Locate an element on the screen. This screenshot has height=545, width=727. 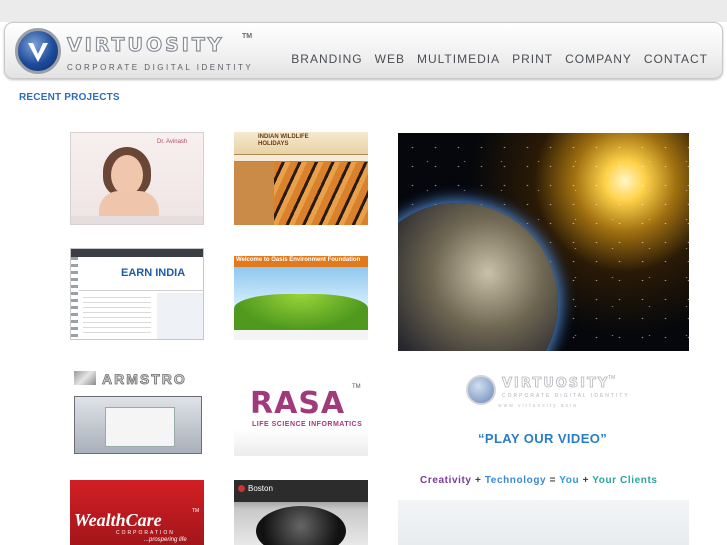
thumb-label: INDIAN WILDLIFE HOLIDAYS is located at coordinates (283, 140).